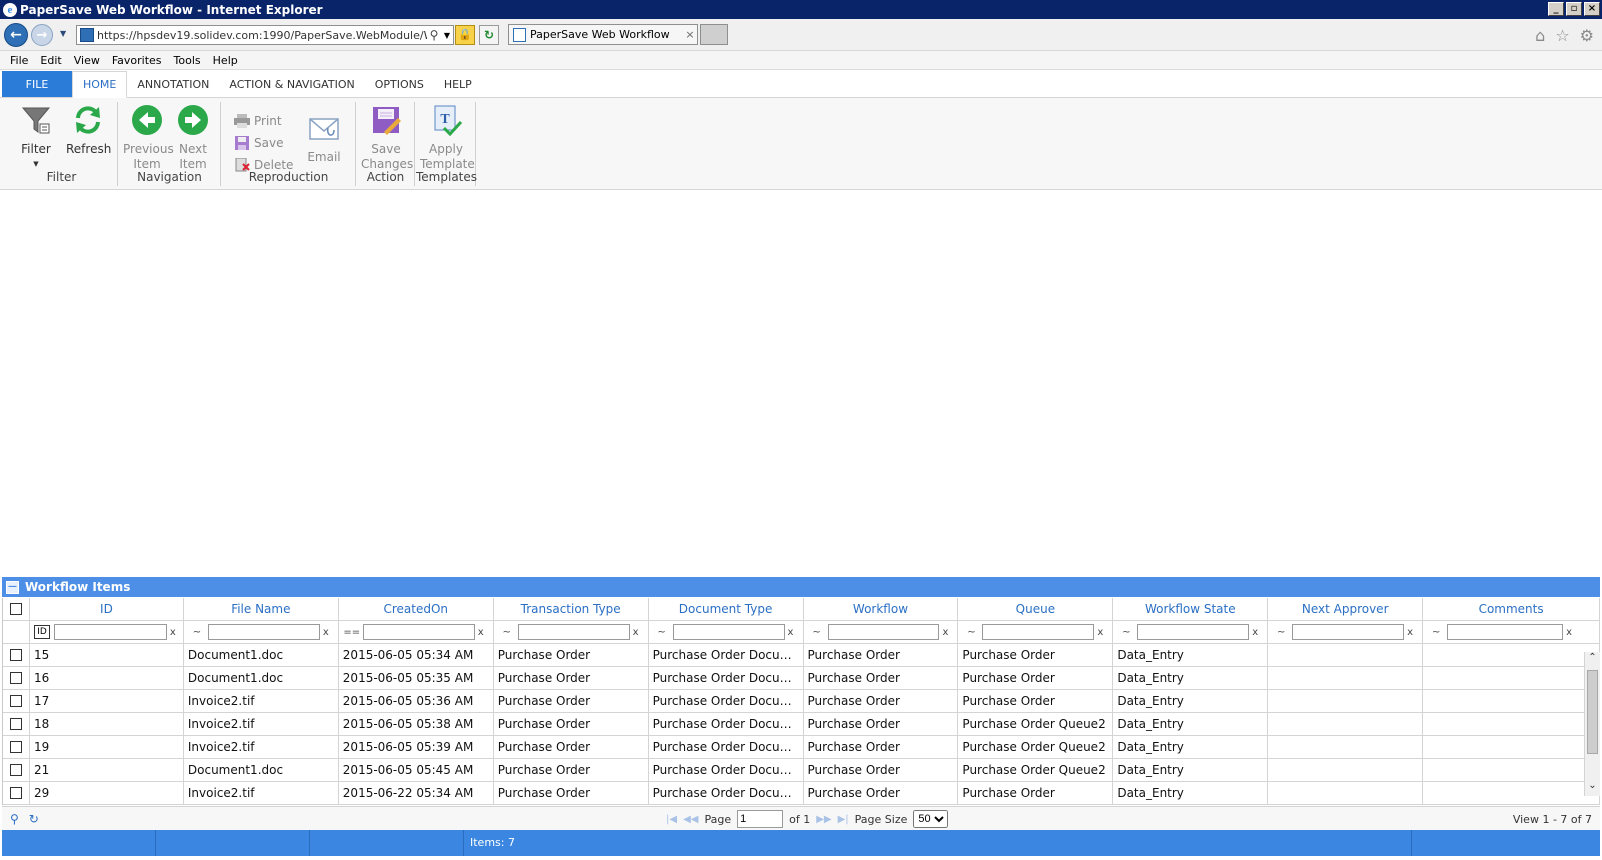  I want to click on filter-op-workflow: ~, so click(817, 632).